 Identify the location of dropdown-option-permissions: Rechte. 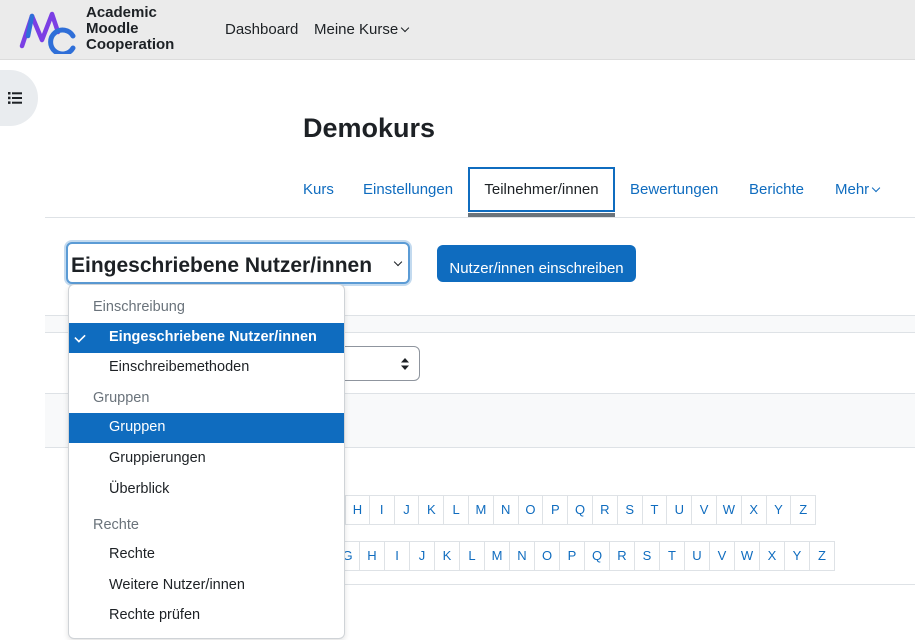
(206, 555).